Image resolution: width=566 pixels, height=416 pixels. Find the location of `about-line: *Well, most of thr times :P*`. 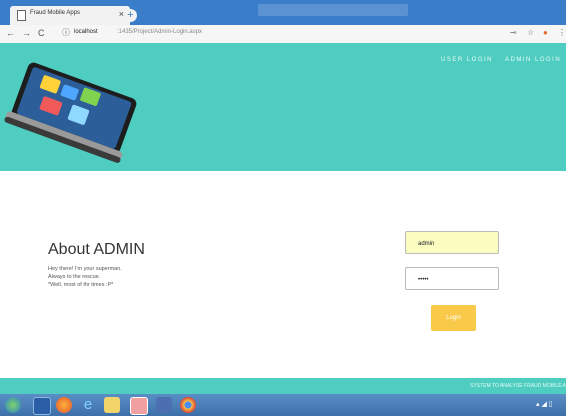

about-line: *Well, most of thr times :P* is located at coordinates (81, 285).